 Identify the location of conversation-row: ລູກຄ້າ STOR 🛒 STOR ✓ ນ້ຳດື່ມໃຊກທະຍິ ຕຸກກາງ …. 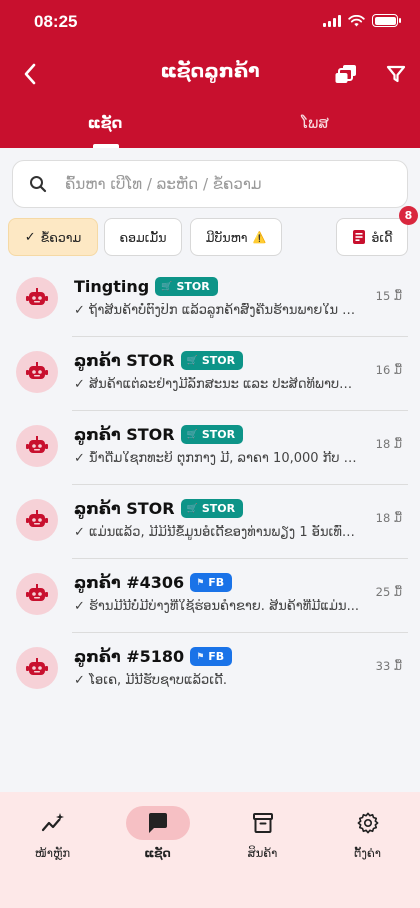
(210, 447).